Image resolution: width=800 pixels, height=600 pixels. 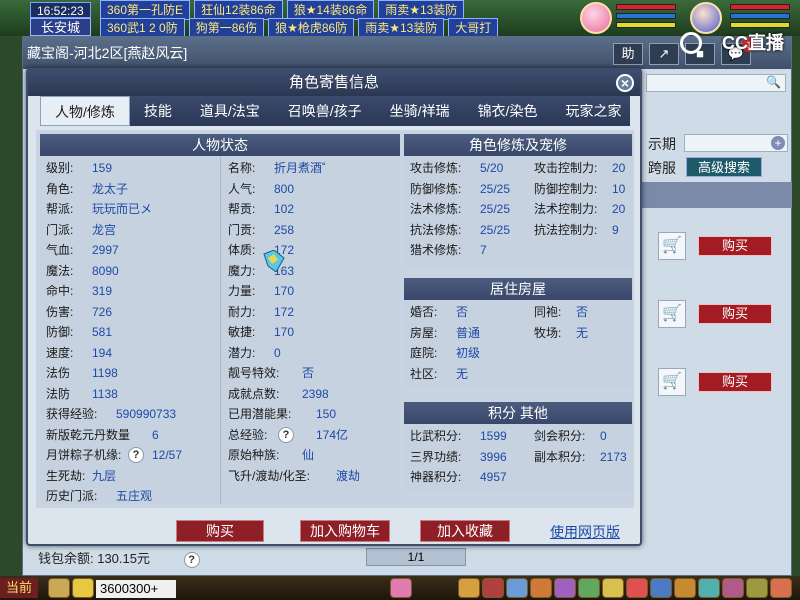 I want to click on search-icon: 🔍, so click(x=773, y=82).